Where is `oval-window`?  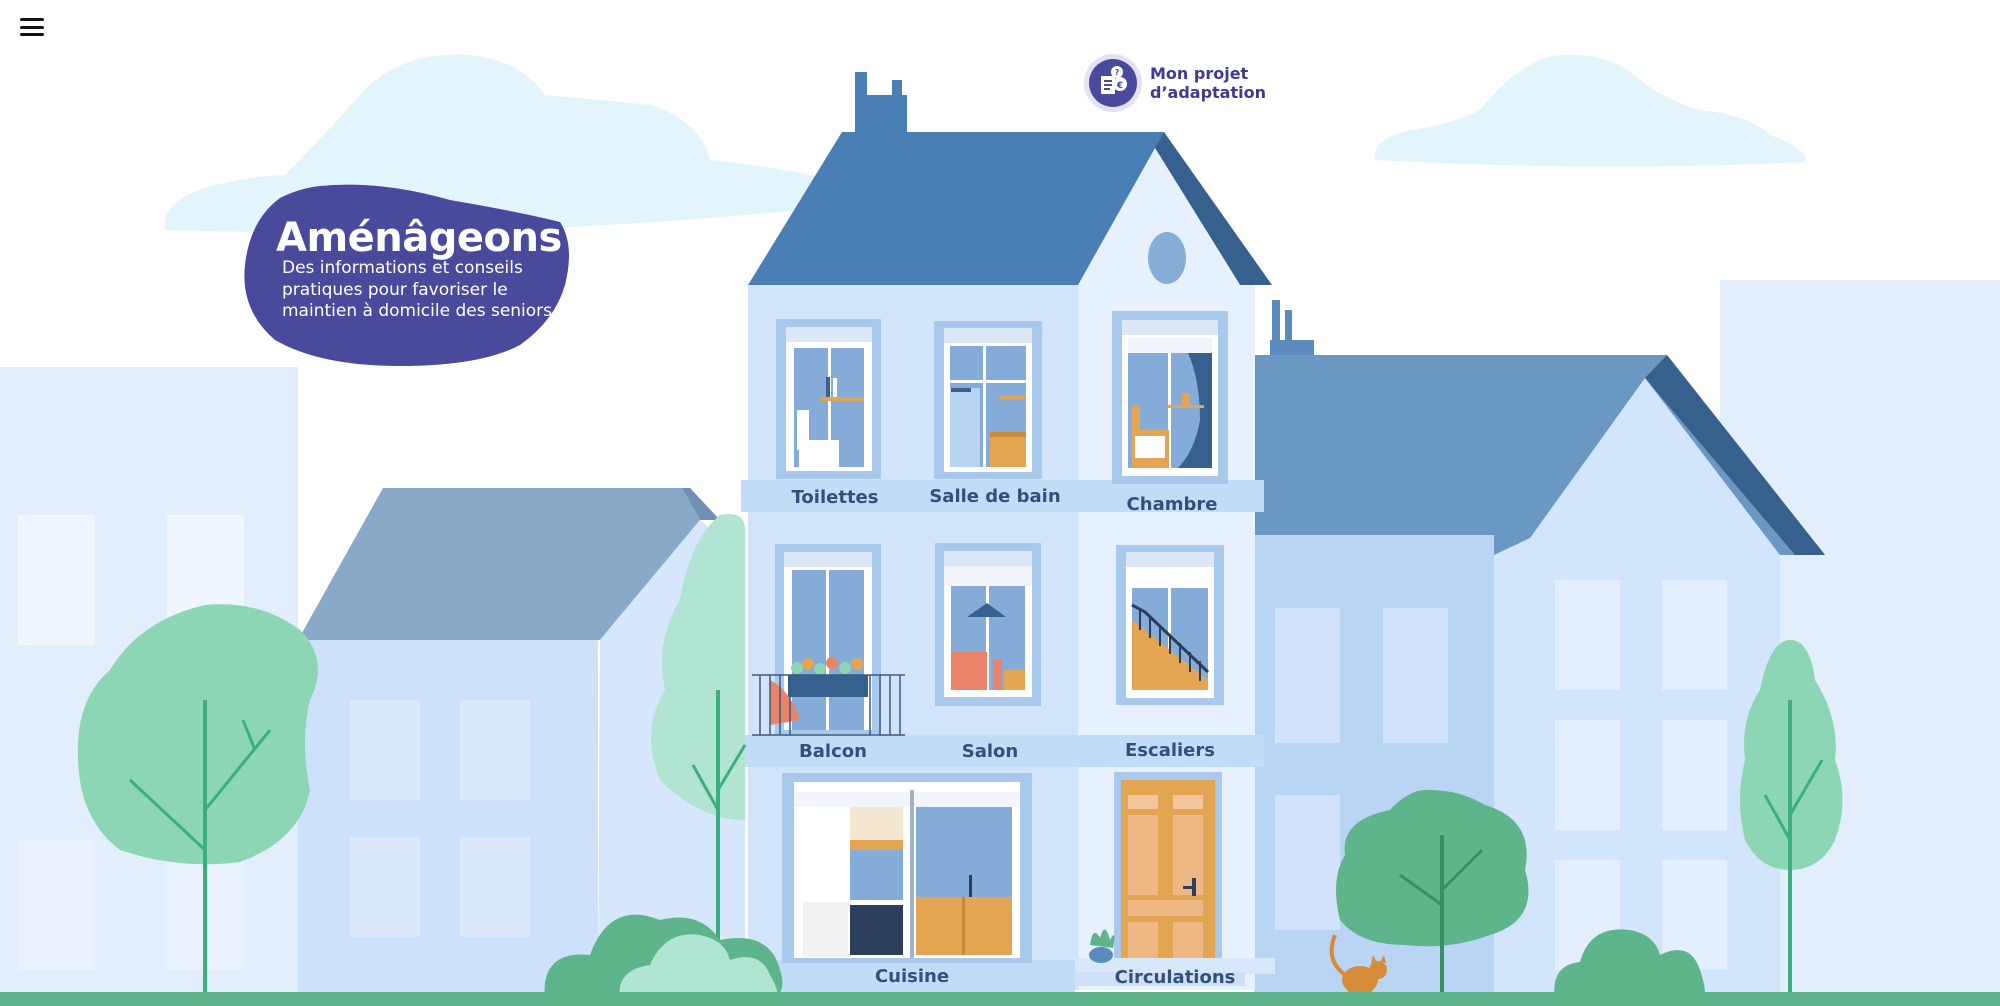 oval-window is located at coordinates (1167, 258).